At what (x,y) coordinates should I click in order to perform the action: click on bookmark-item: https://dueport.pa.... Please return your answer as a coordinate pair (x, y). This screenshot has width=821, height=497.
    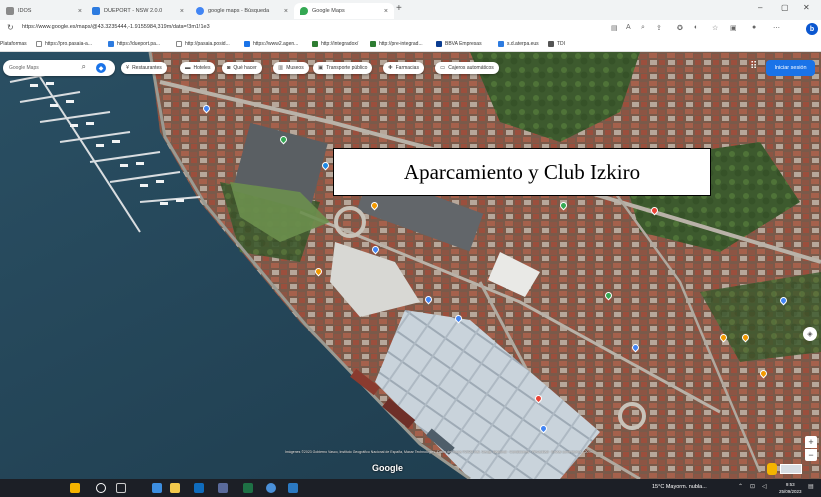
    Looking at the image, I should click on (134, 44).